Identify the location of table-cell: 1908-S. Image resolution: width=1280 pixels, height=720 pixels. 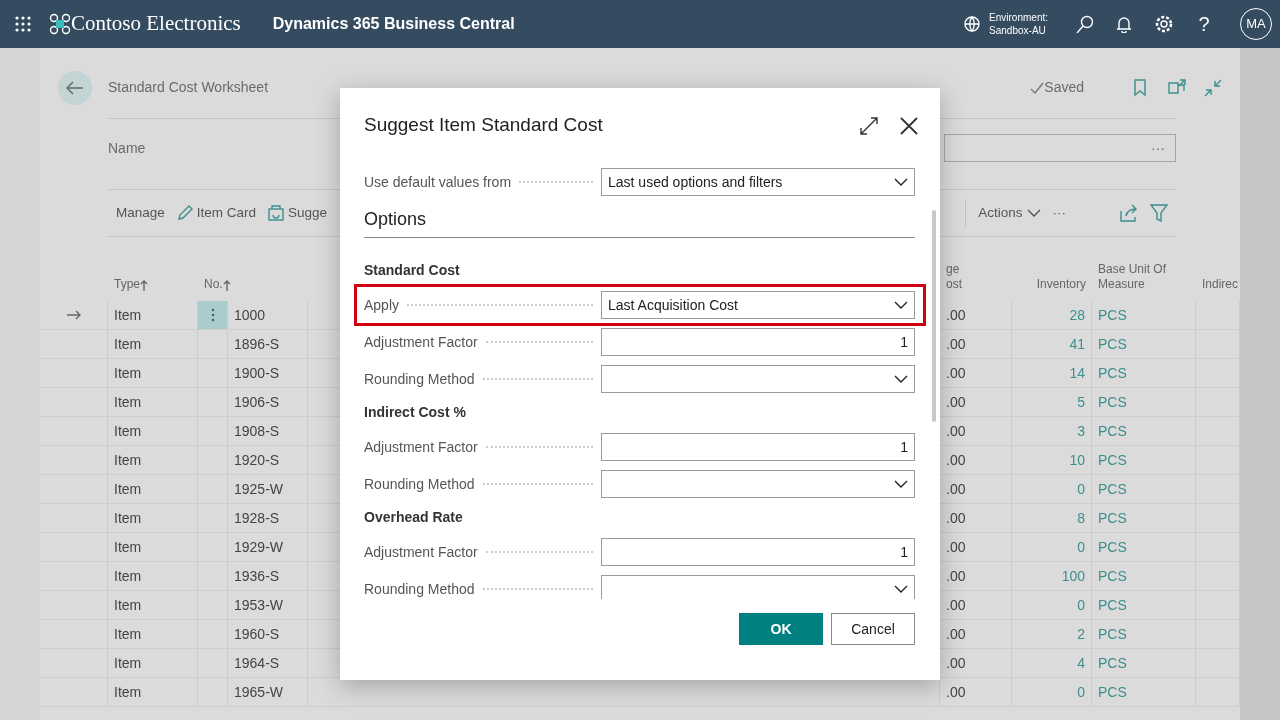
(268, 431).